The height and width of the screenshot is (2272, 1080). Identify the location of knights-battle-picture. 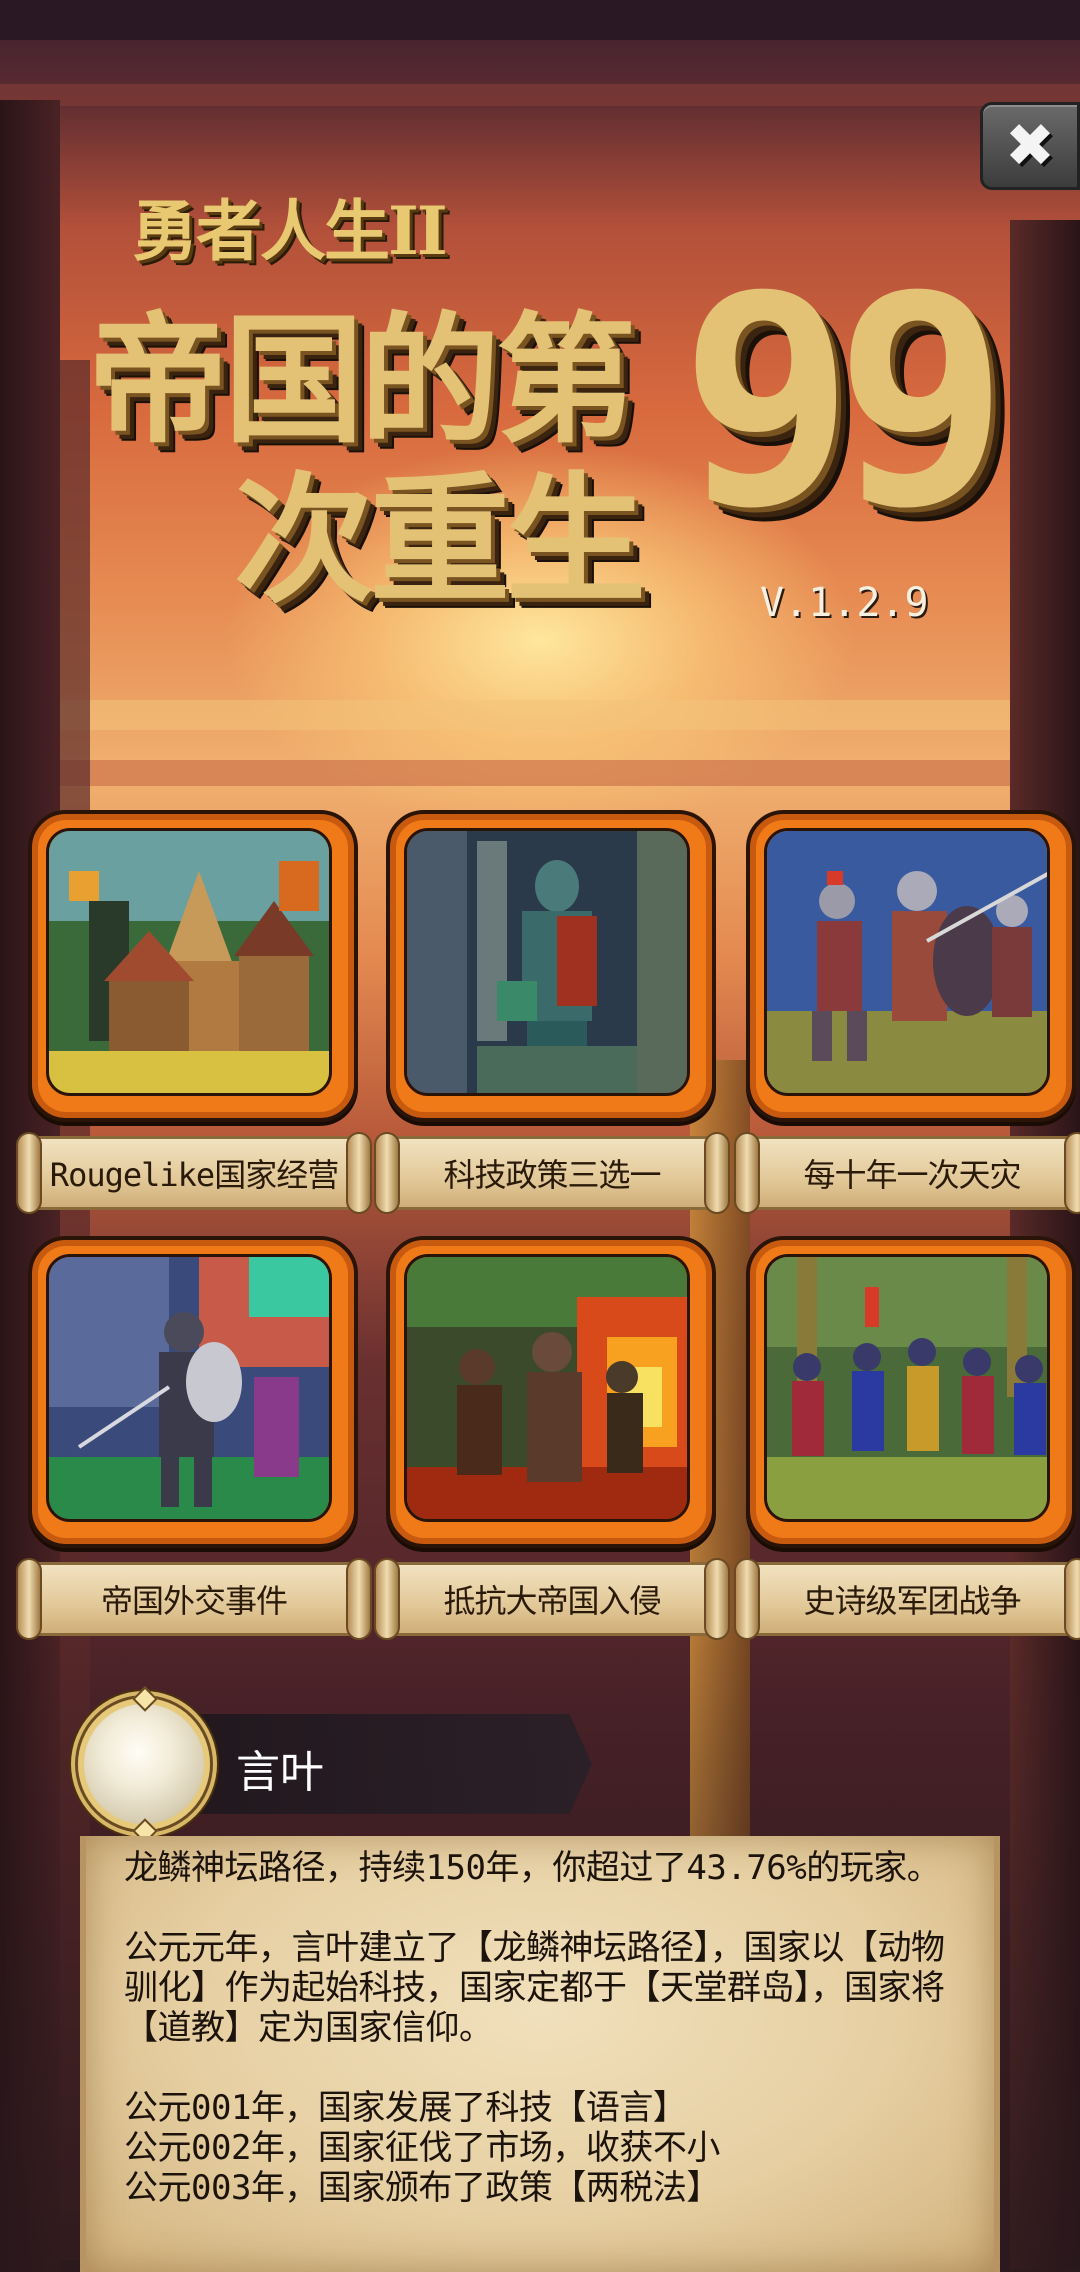
(907, 962).